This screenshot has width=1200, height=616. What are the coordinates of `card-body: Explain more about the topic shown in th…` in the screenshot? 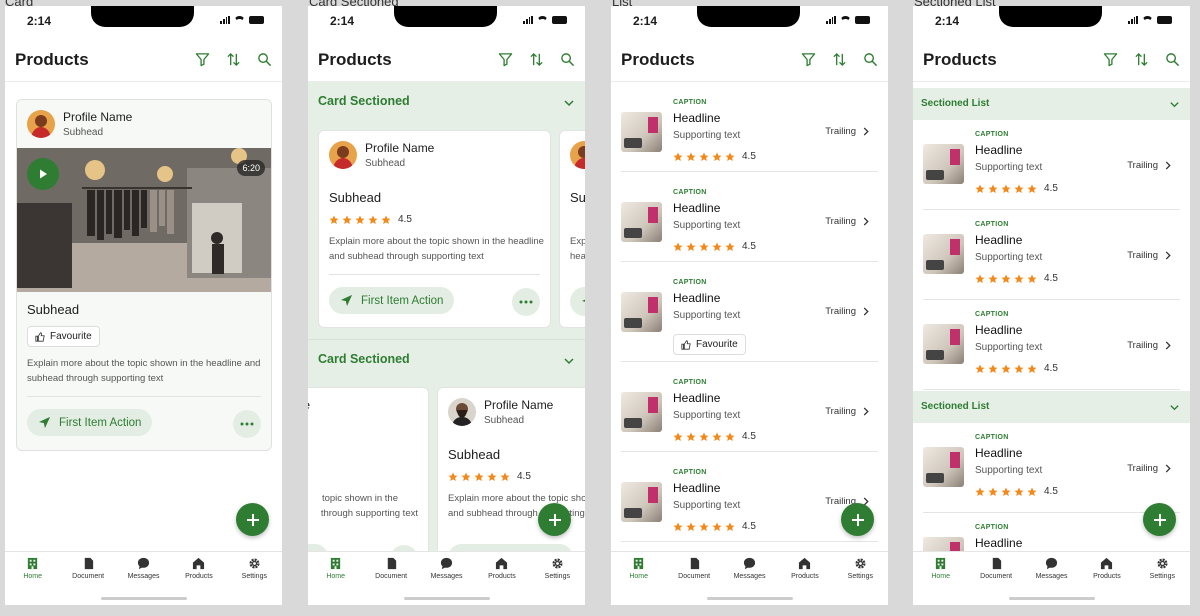 It's located at (436, 249).